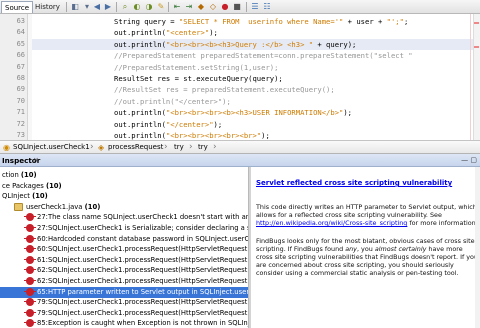 The width and height of the screenshot is (480, 328). Describe the element at coordinates (20, 123) in the screenshot. I see `line-number: 72` at that location.